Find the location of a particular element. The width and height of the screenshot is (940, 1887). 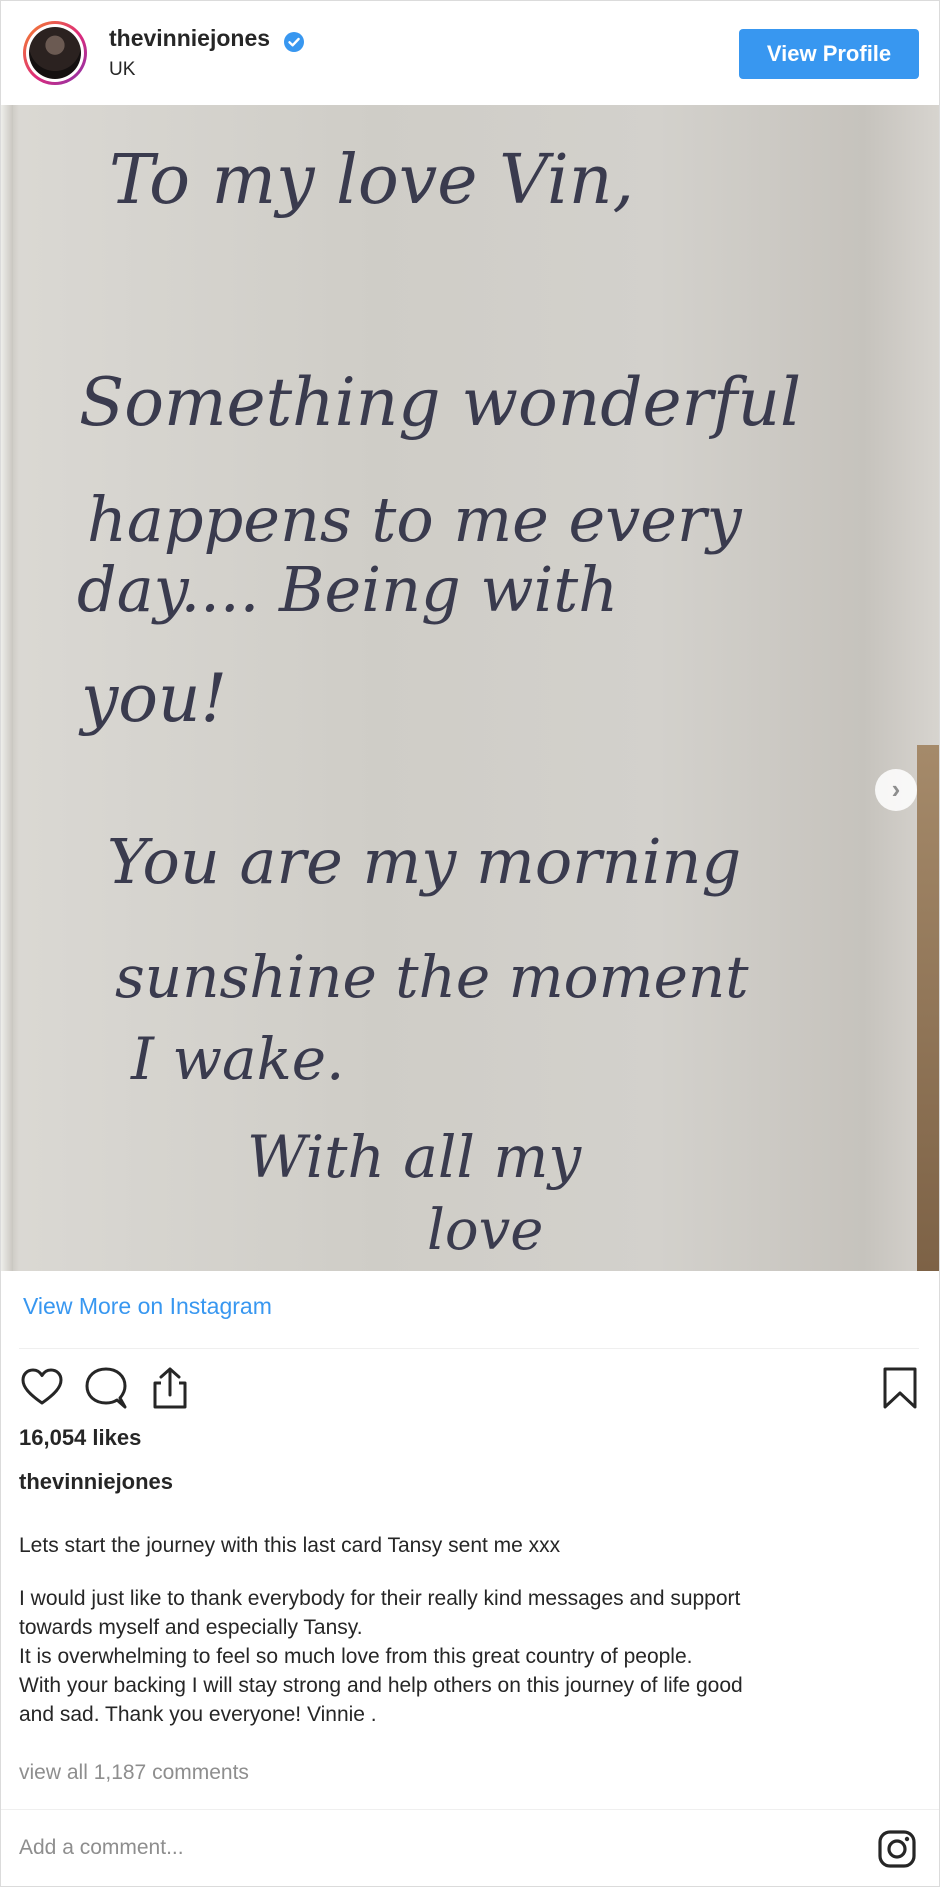

avatar is located at coordinates (55, 53).